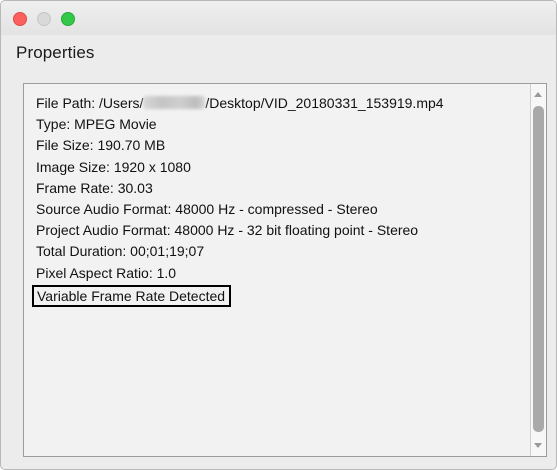  Describe the element at coordinates (101, 145) in the screenshot. I see `file-size-line: File Size: 190.70 MB` at that location.